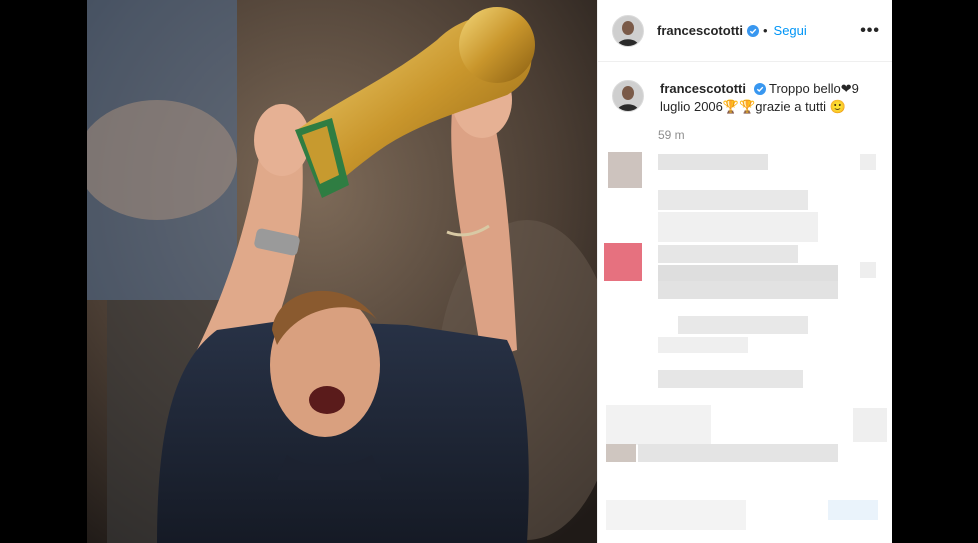 Image resolution: width=978 pixels, height=543 pixels. I want to click on author-avatar, so click(628, 30).